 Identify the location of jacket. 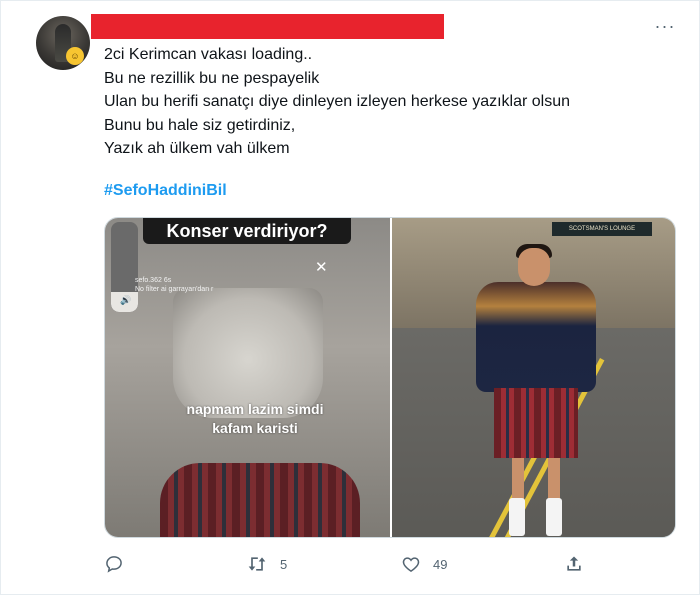
(536, 337).